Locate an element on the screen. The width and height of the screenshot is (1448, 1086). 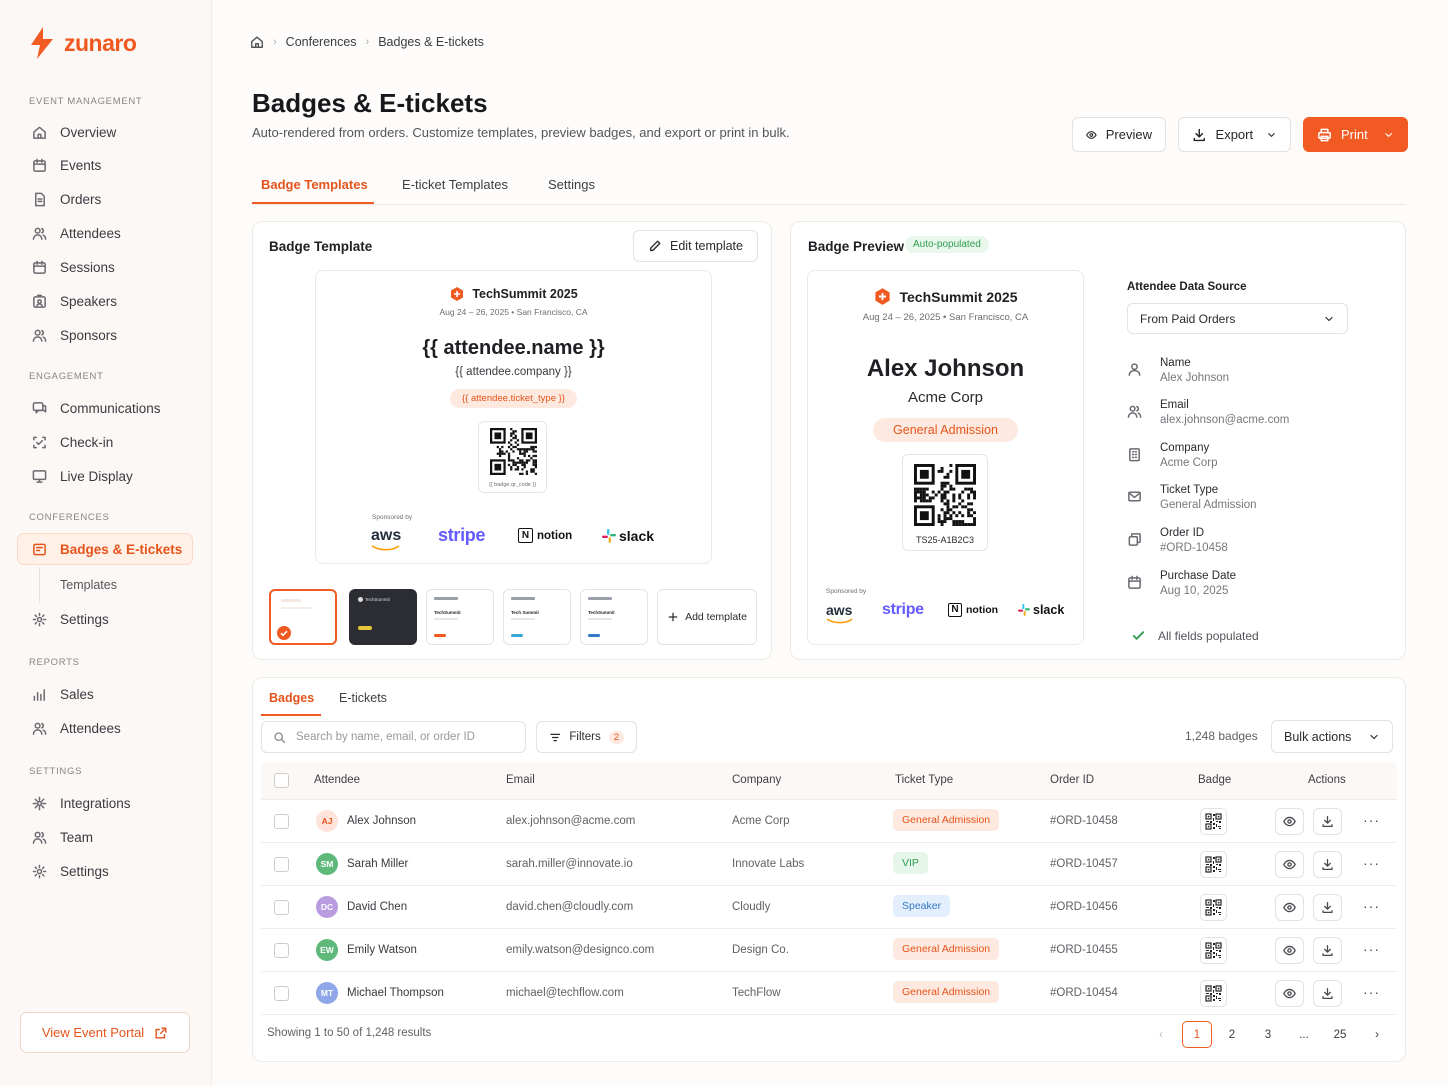
sidebar-item-speakers: Speakers is located at coordinates (74, 301).